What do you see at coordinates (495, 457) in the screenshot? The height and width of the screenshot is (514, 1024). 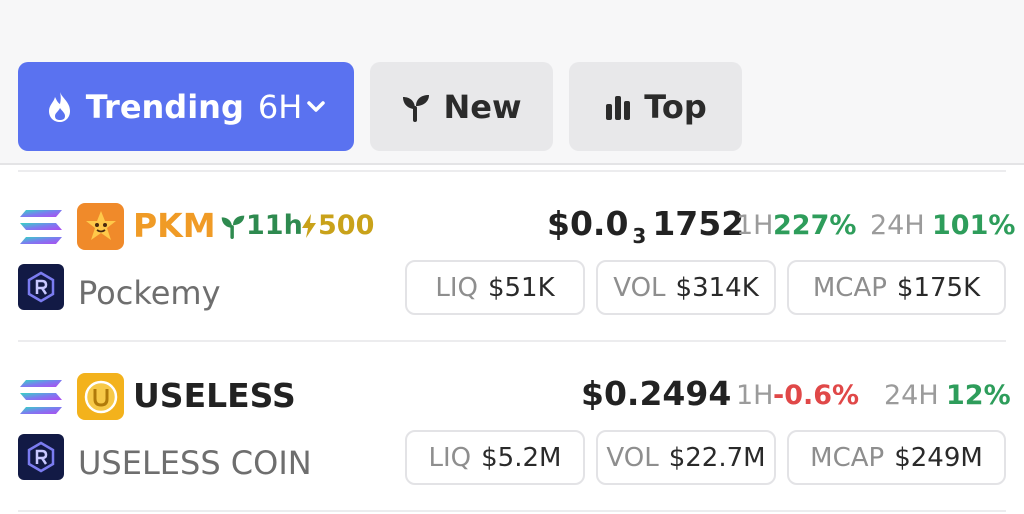 I see `liquidity-pill: LIQ $5.2M` at bounding box center [495, 457].